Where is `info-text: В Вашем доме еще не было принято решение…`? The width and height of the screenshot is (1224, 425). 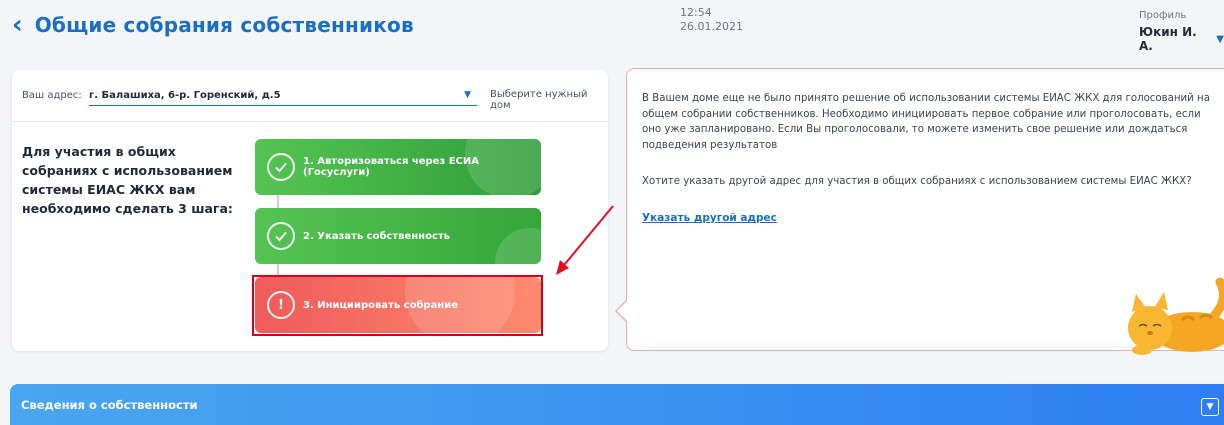 info-text: В Вашем доме еще не было принято решение… is located at coordinates (926, 122).